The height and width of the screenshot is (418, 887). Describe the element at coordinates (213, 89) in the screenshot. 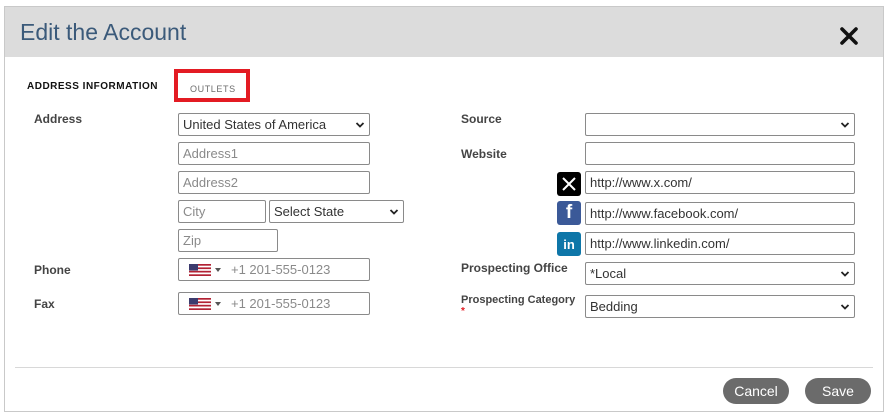

I see `tab-outlets: OUTLETS` at that location.